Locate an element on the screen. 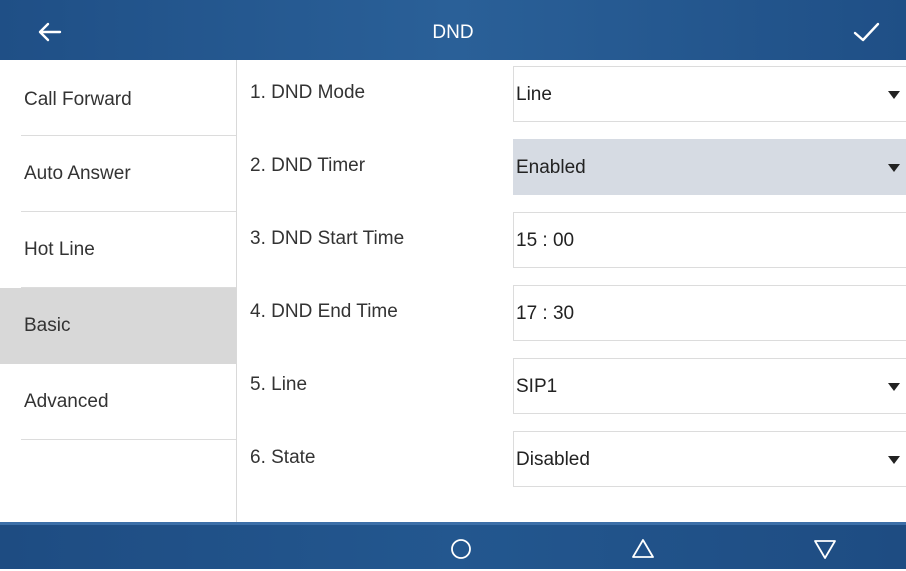 This screenshot has height=571, width=906. navigation-bar is located at coordinates (453, 545).